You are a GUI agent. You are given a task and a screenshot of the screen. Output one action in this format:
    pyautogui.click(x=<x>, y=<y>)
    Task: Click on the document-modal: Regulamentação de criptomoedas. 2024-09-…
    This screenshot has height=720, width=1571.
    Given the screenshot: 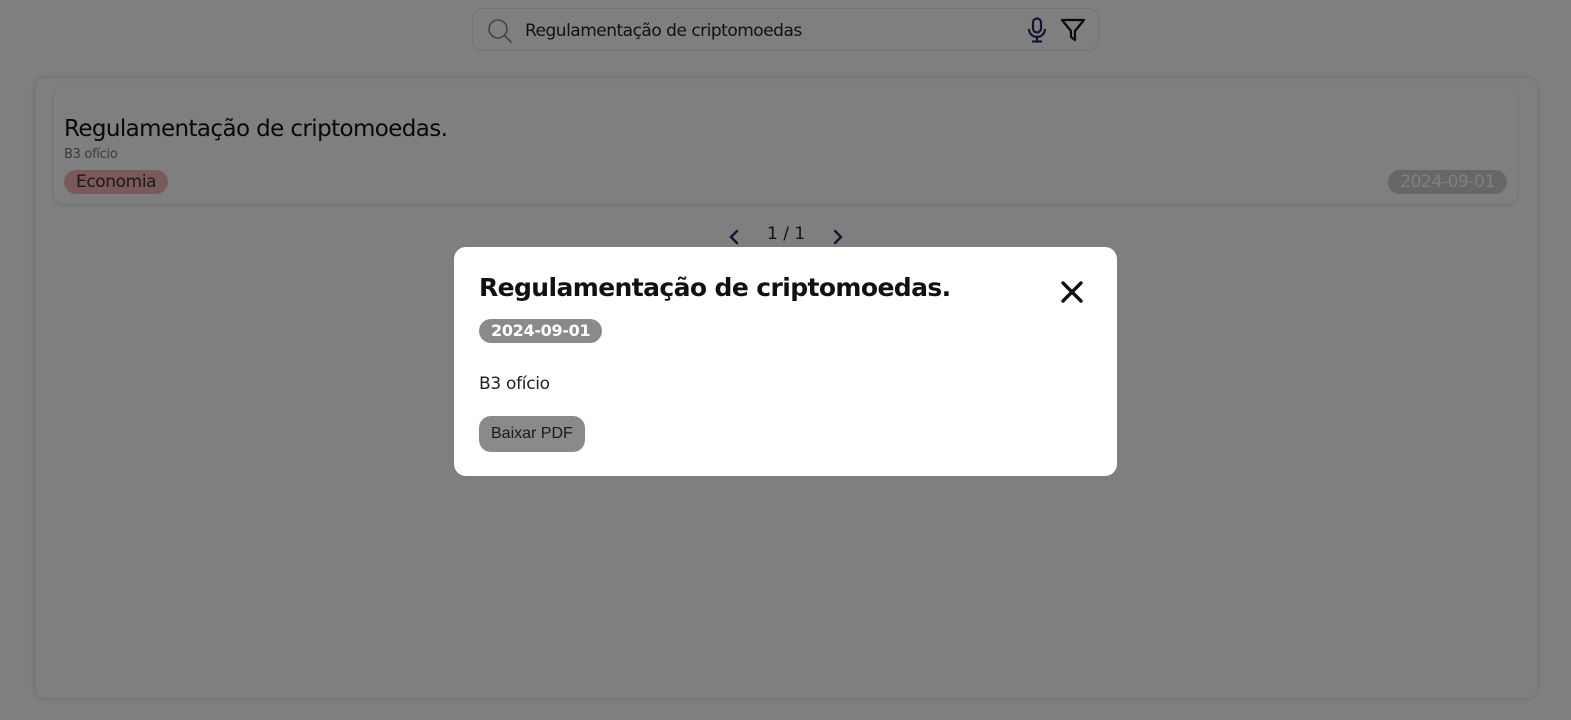 What is the action you would take?
    pyautogui.click(x=785, y=361)
    